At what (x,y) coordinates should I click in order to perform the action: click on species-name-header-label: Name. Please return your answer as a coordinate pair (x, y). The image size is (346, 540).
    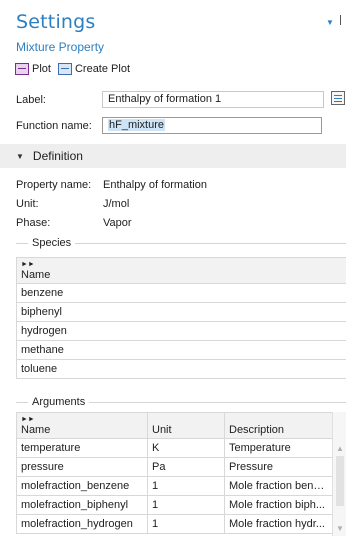
    Looking at the image, I should click on (36, 275).